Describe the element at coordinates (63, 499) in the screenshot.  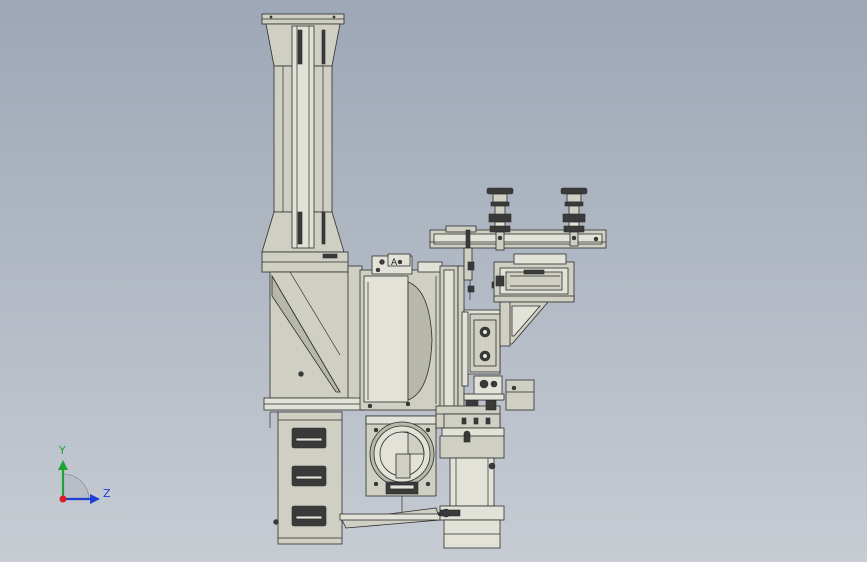
I see `x-axis-origin-icon` at that location.